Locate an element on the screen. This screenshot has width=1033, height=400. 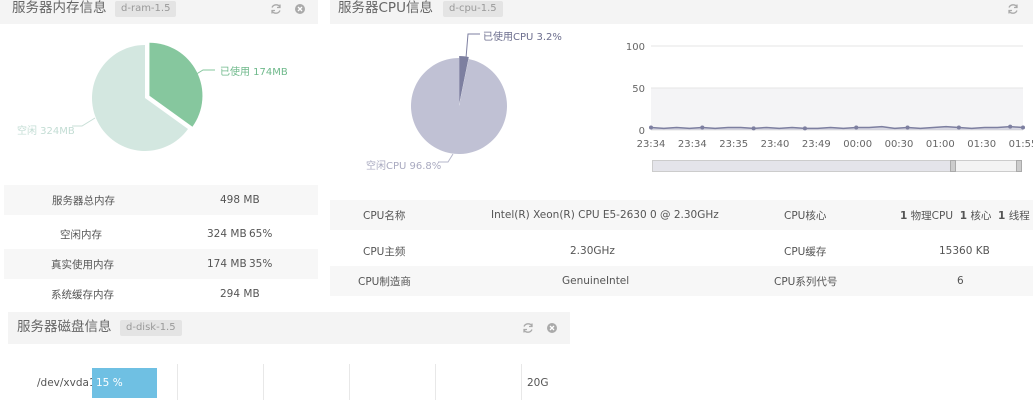
cpu-row-value: 6 is located at coordinates (960, 281).